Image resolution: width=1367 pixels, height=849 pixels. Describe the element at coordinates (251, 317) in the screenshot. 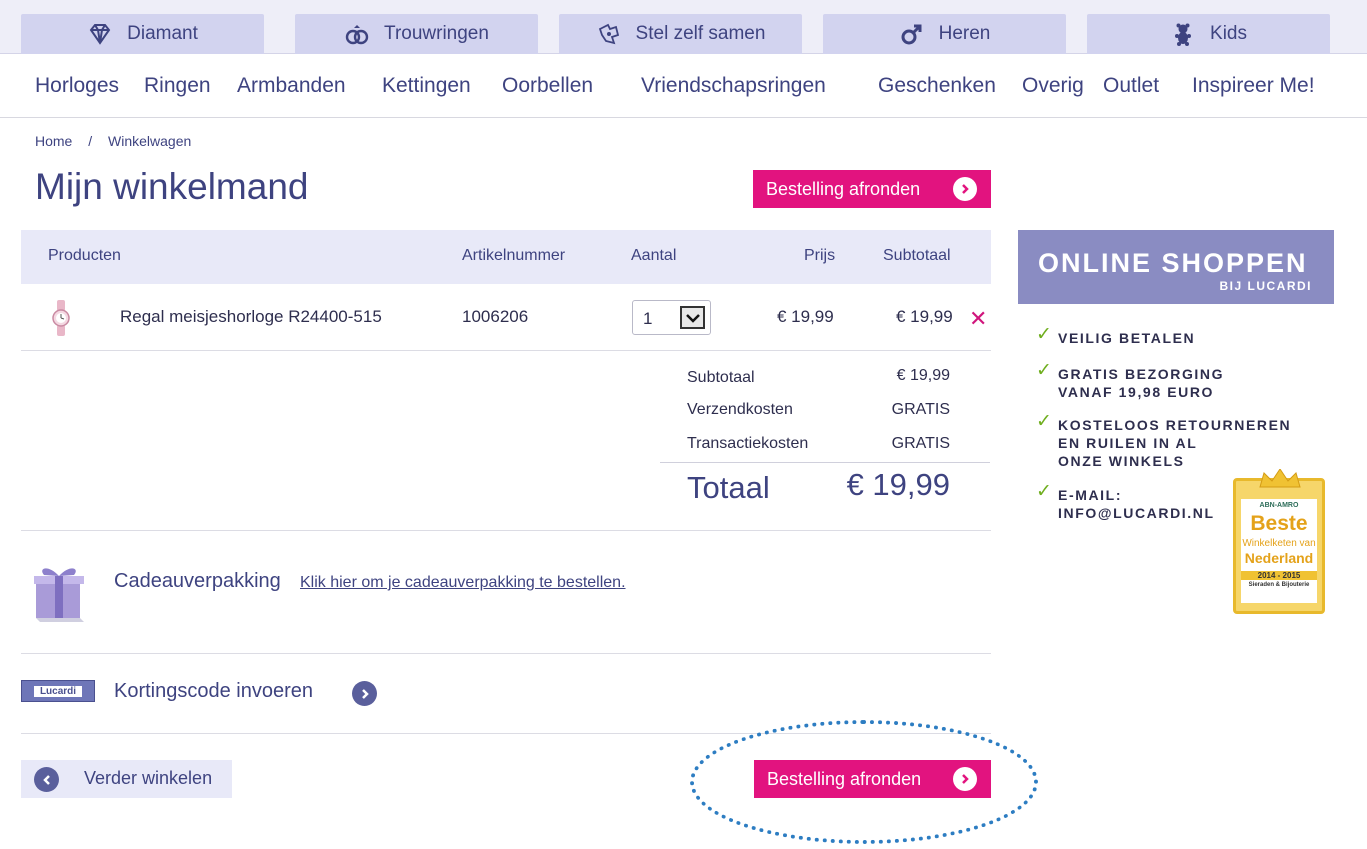

I see `product-name: Regal meisjeshorloge R24400-515` at that location.